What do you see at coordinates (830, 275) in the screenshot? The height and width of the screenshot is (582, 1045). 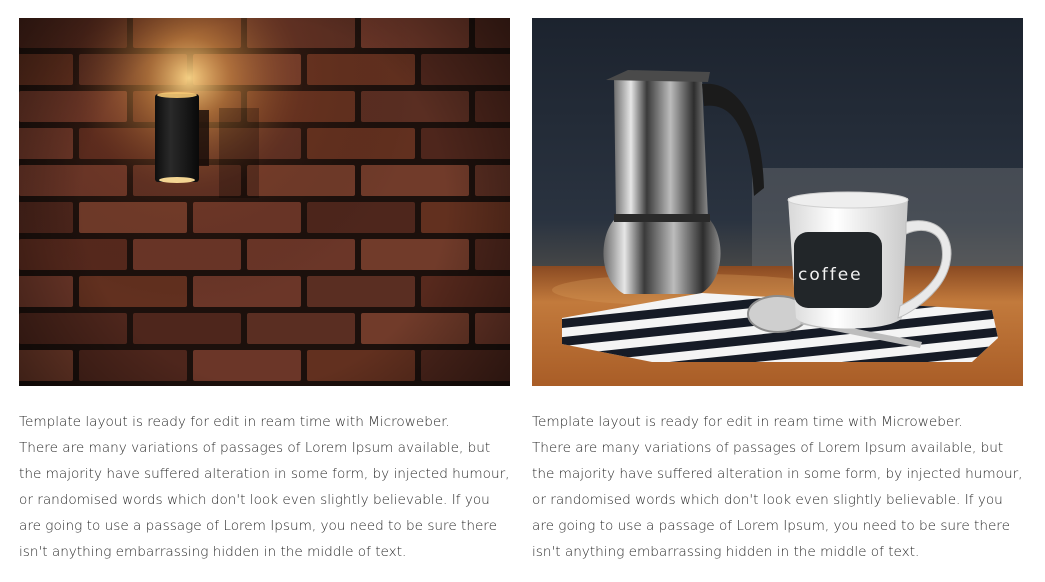 I see `cup-label: coffee` at bounding box center [830, 275].